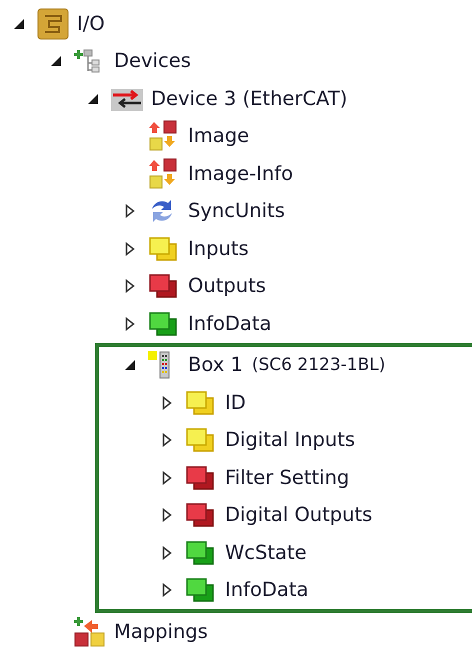  I want to click on tree-item-label: Device 3 (EtherCAT), so click(249, 99).